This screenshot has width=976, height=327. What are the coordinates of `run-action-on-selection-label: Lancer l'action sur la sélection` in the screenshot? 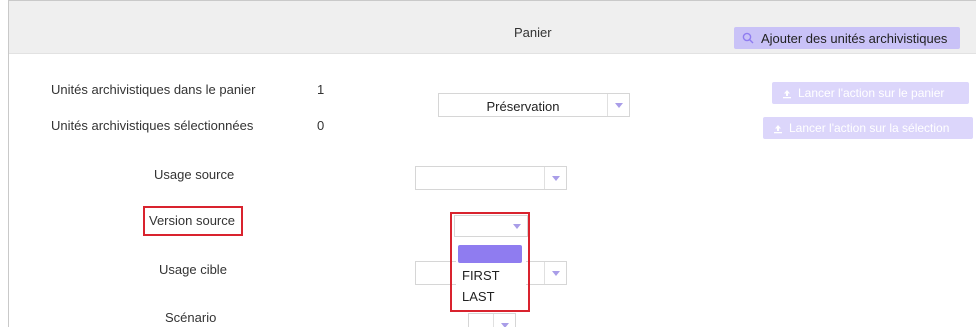 It's located at (869, 128).